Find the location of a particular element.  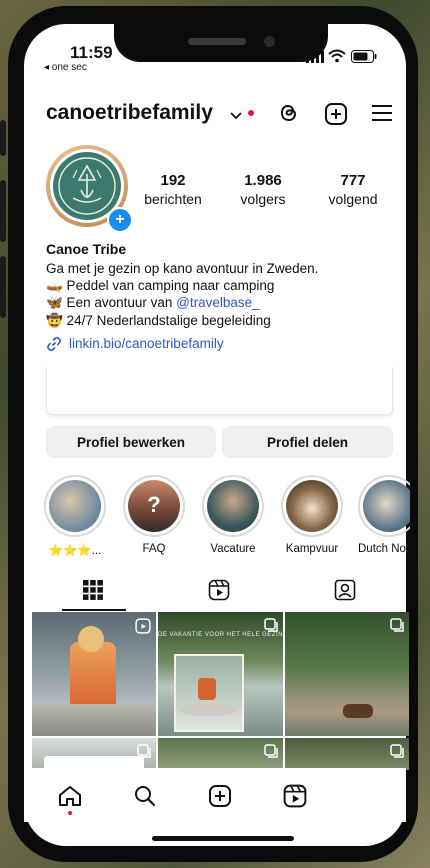

highlight-faq: ? FAQ is located at coordinates (154, 515).